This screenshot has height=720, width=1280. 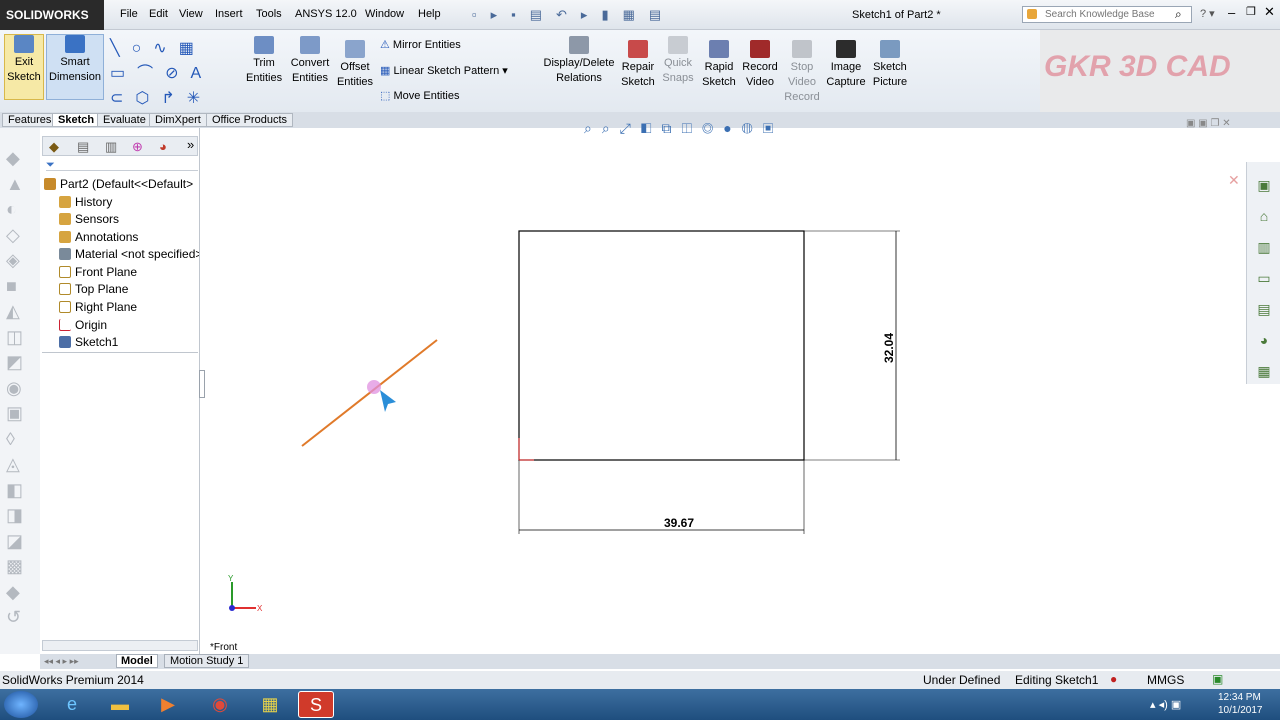 What do you see at coordinates (846, 65) in the screenshot?
I see `image-capture-button: Image Capture` at bounding box center [846, 65].